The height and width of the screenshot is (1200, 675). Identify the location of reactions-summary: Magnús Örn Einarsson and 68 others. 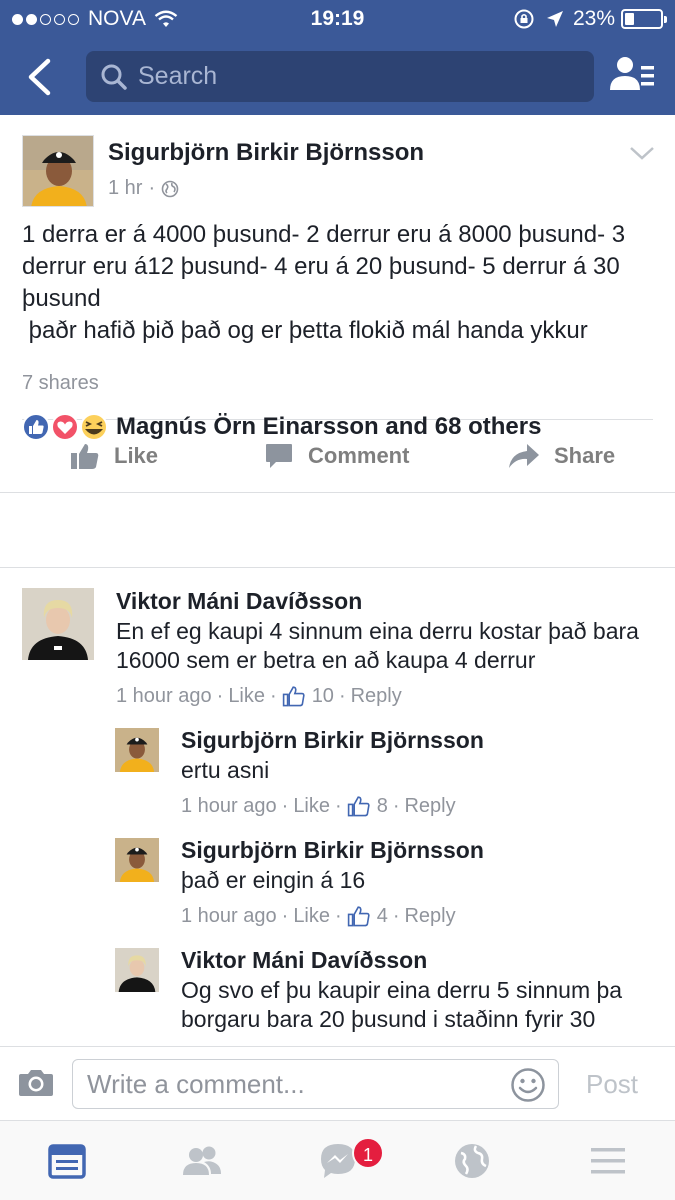
(337, 426).